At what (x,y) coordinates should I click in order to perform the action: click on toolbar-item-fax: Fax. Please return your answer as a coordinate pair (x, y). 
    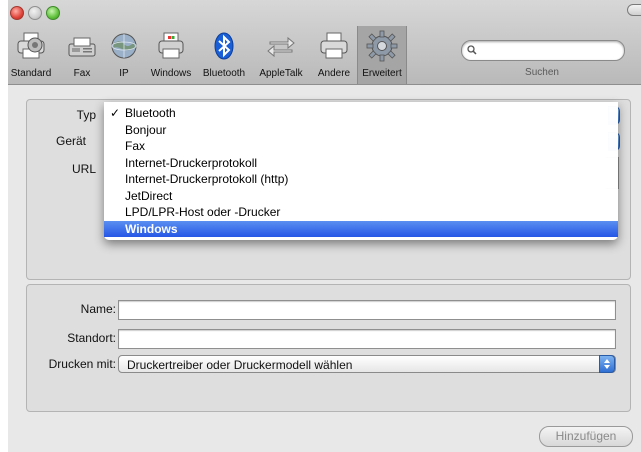
    Looking at the image, I should click on (82, 55).